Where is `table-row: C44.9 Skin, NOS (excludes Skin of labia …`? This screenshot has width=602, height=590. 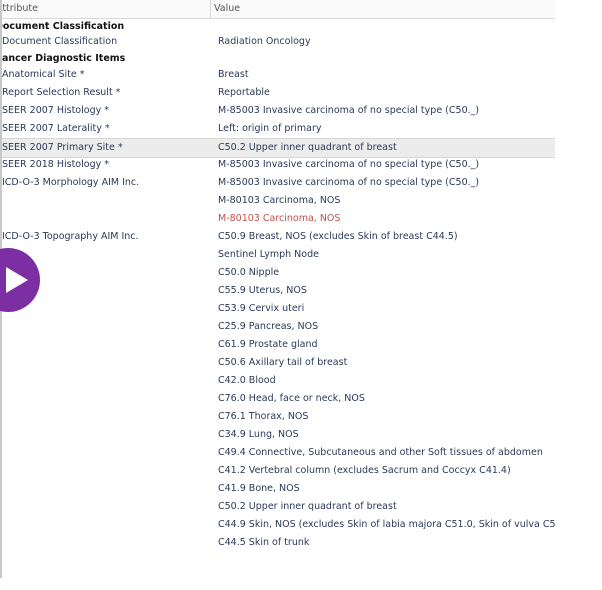 table-row: C44.9 Skin, NOS (excludes Skin of labia … is located at coordinates (277, 525).